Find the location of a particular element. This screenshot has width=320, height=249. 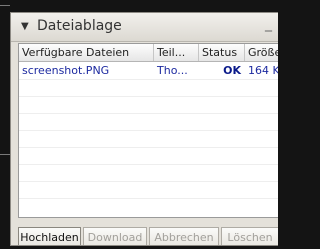

minimize-icon: _ is located at coordinates (268, 24).